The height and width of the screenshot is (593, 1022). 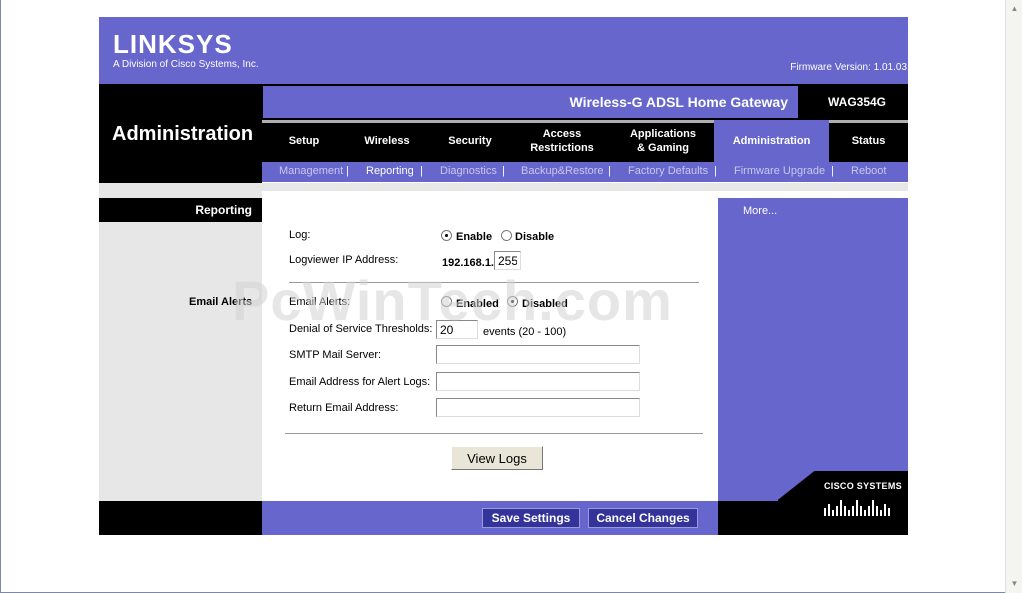 What do you see at coordinates (361, 329) in the screenshot?
I see `dos-threshold-label: Denial of Service Thresholds:` at bounding box center [361, 329].